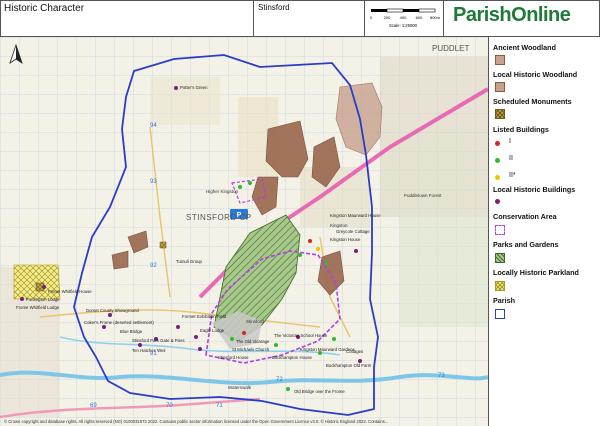 This screenshot has height=426, width=600. I want to click on feature-label: Blue Bridge, so click(131, 331).